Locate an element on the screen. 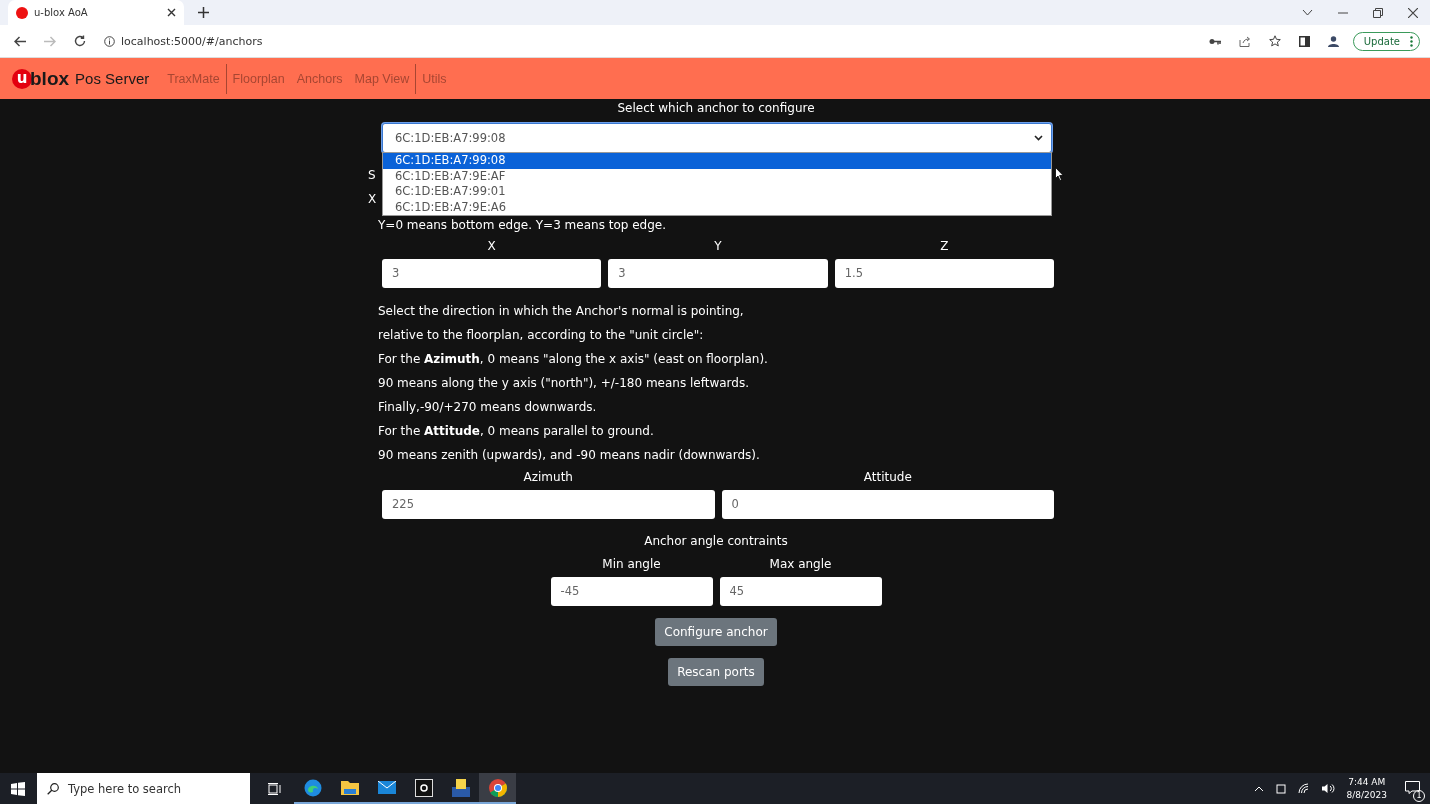  chevron-up-icon is located at coordinates (1258, 788).